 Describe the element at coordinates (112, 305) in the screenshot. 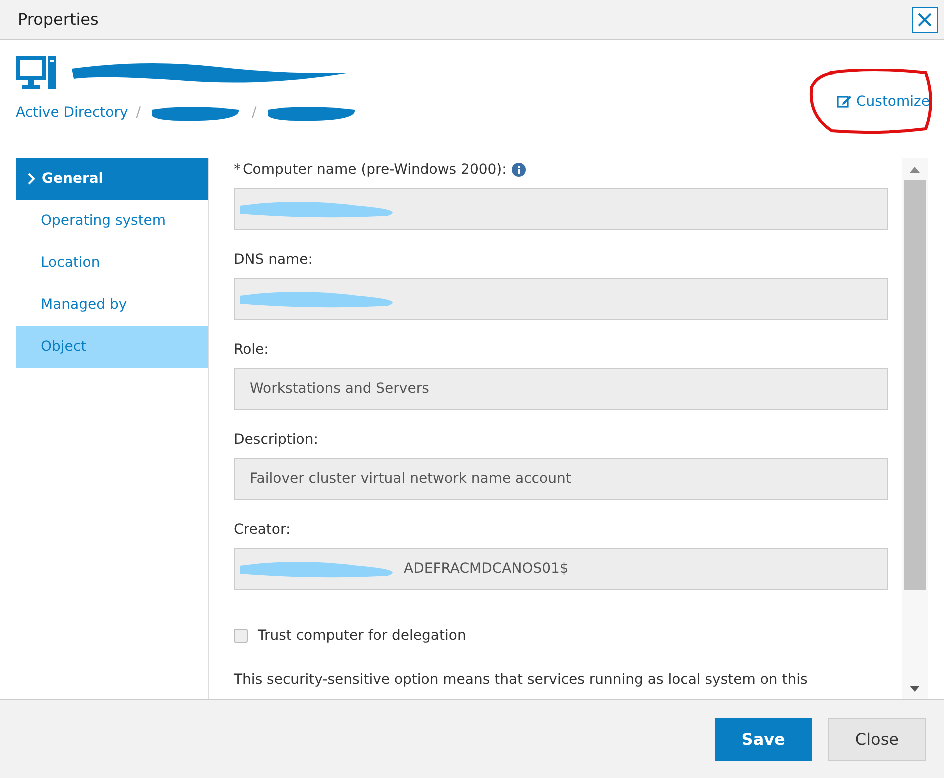

I see `sidebar-item: Managed by` at that location.